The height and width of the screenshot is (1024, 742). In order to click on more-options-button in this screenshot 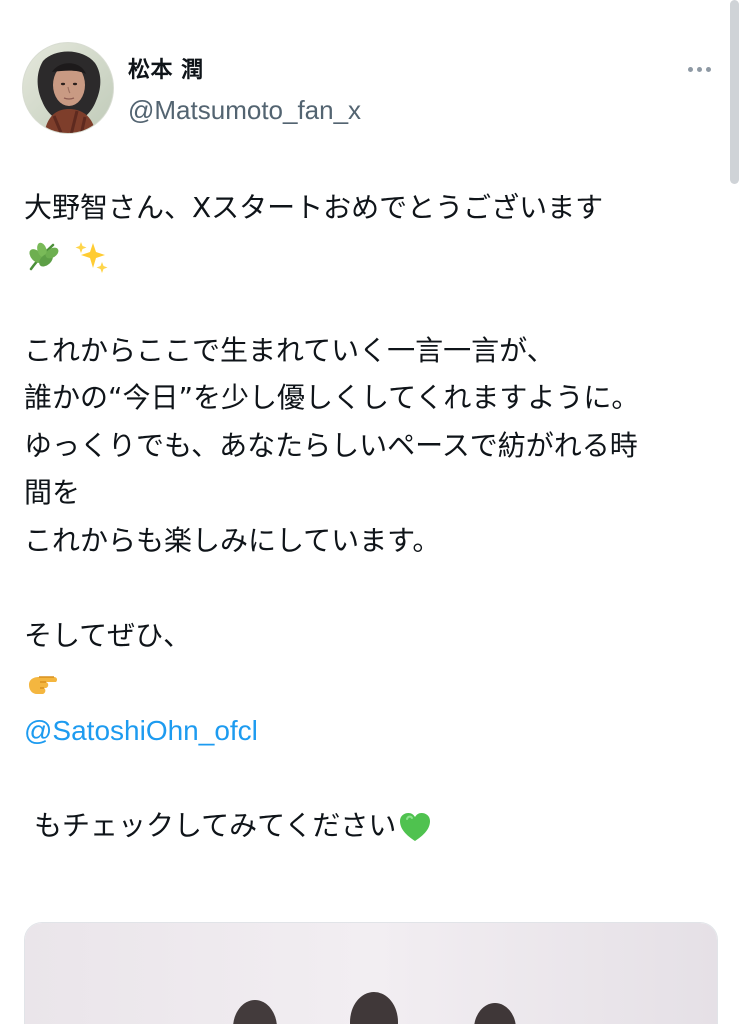, I will do `click(699, 69)`.